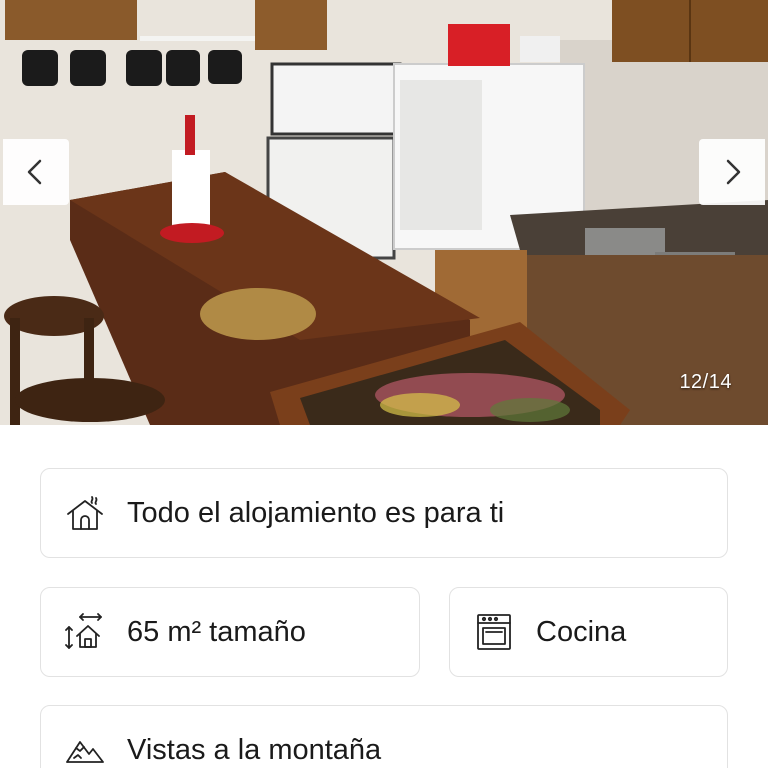 The width and height of the screenshot is (768, 768). I want to click on feature-size: 65 m² tamaño, so click(230, 632).